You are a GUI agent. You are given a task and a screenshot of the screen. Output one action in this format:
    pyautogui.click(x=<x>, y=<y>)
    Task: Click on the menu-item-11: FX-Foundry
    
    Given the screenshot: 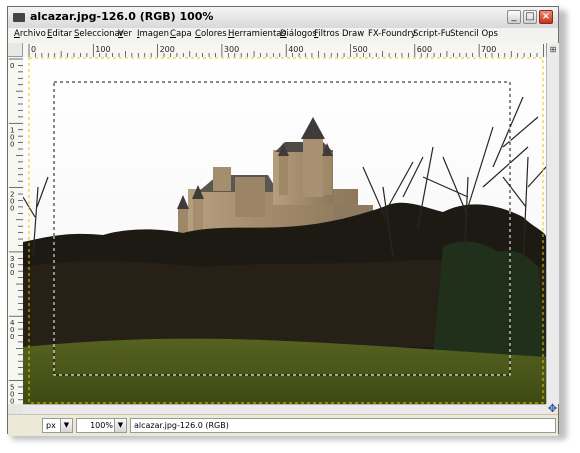 What is the action you would take?
    pyautogui.click(x=392, y=34)
    